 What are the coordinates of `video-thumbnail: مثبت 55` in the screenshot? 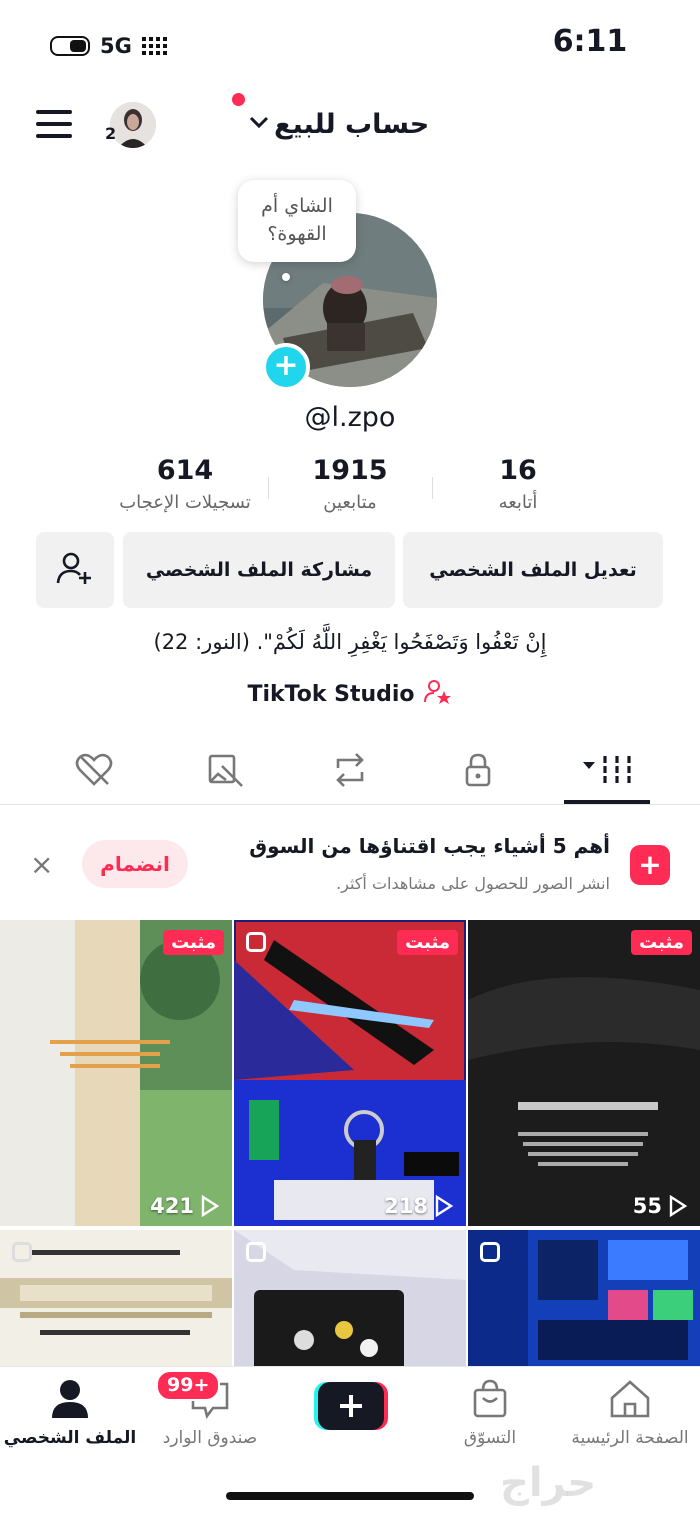 It's located at (584, 1073).